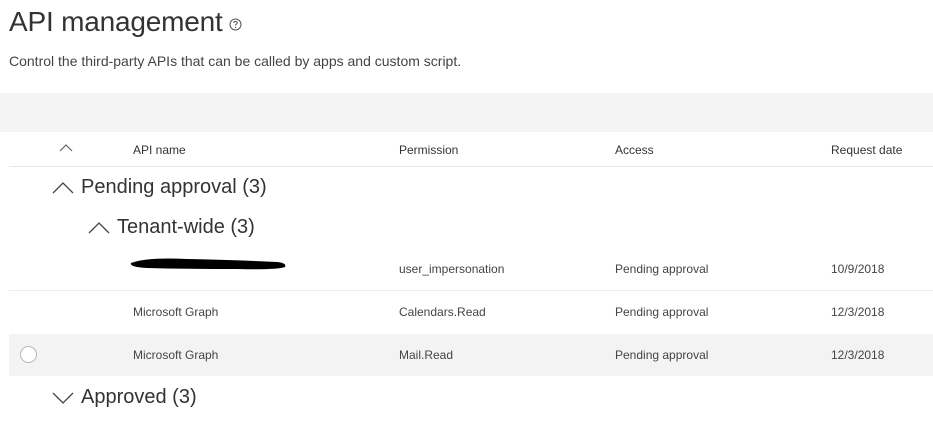 Image resolution: width=933 pixels, height=430 pixels. I want to click on title-row: API management, so click(125, 22).